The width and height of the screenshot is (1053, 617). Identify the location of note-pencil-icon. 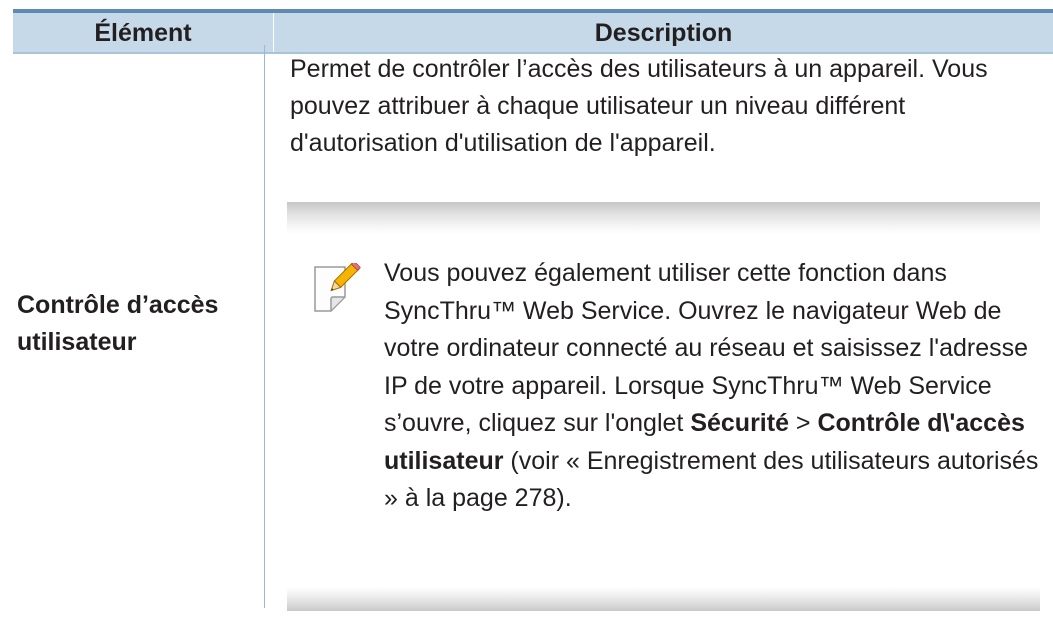
(337, 287).